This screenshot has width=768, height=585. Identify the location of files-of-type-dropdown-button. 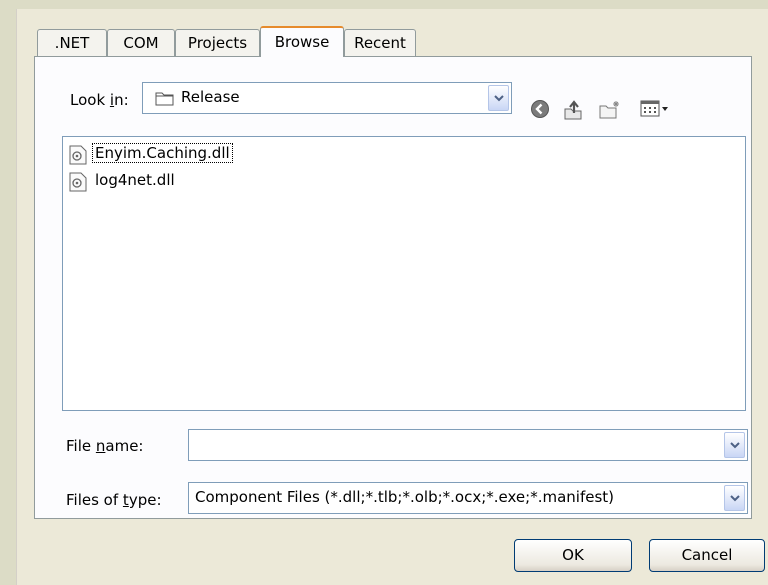
(734, 498).